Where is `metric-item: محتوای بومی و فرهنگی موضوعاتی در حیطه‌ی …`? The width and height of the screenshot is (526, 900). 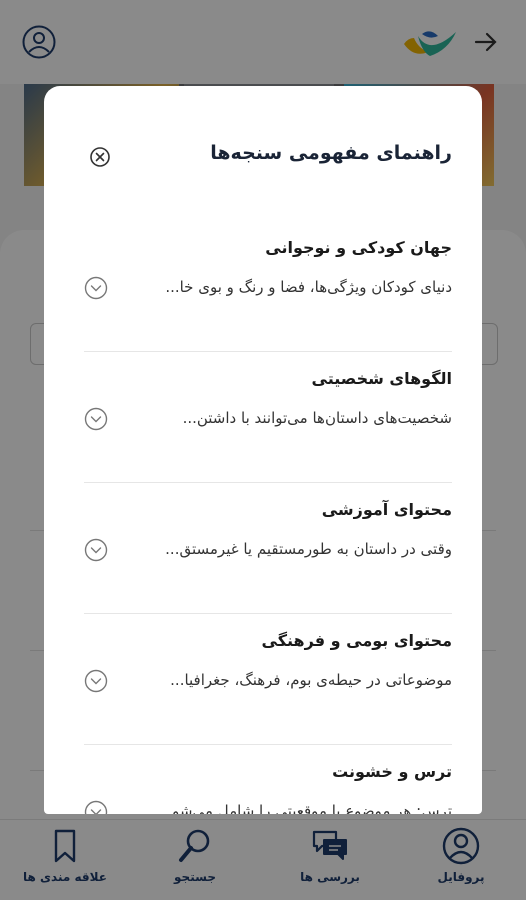
metric-item: محتوای بومی و فرهنگی موضوعاتی در حیطه‌ی … is located at coordinates (268, 678).